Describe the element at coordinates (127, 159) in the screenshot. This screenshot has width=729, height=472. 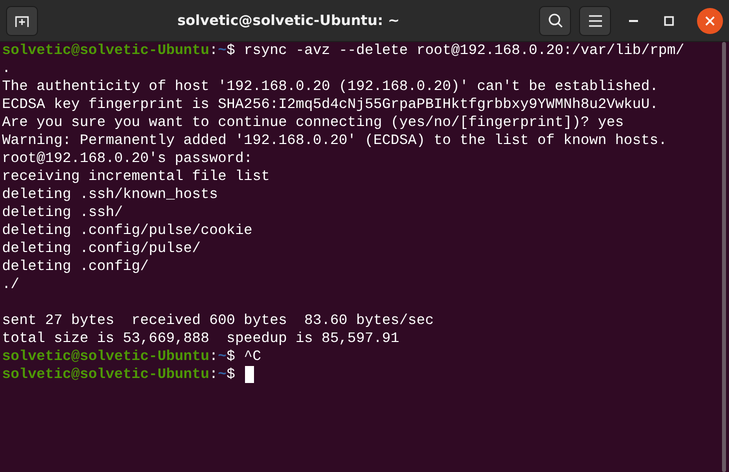
I see `output-line: root@192.168.0.20's password:` at that location.